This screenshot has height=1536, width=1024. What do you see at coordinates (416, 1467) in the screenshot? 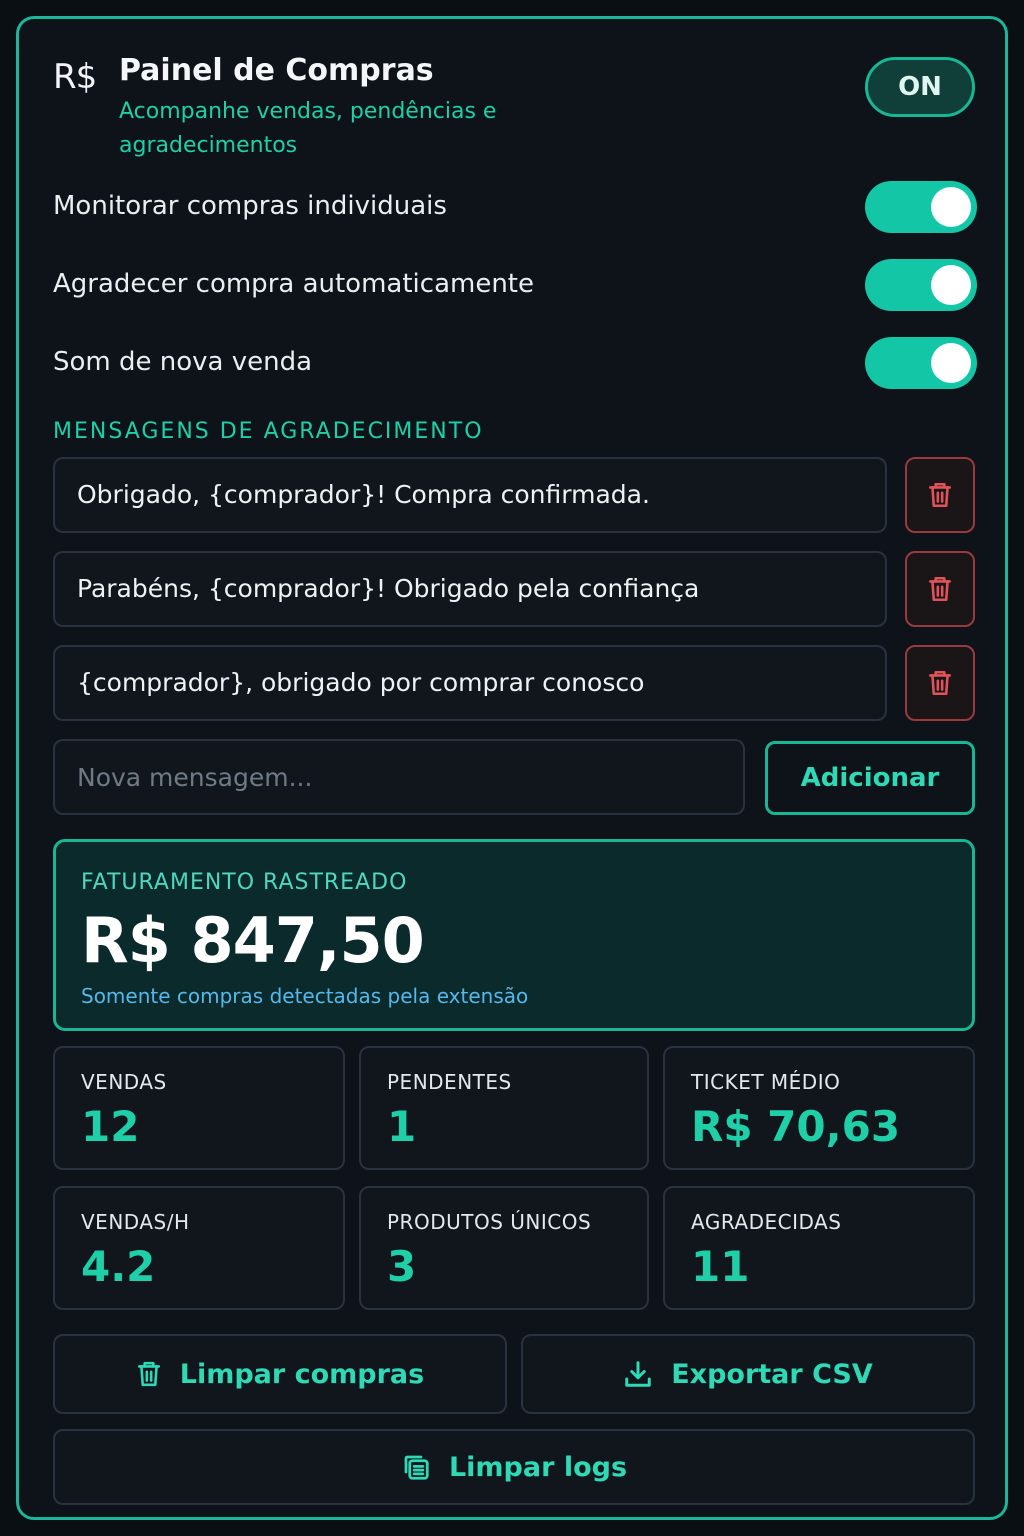
I see `copy-icon` at bounding box center [416, 1467].